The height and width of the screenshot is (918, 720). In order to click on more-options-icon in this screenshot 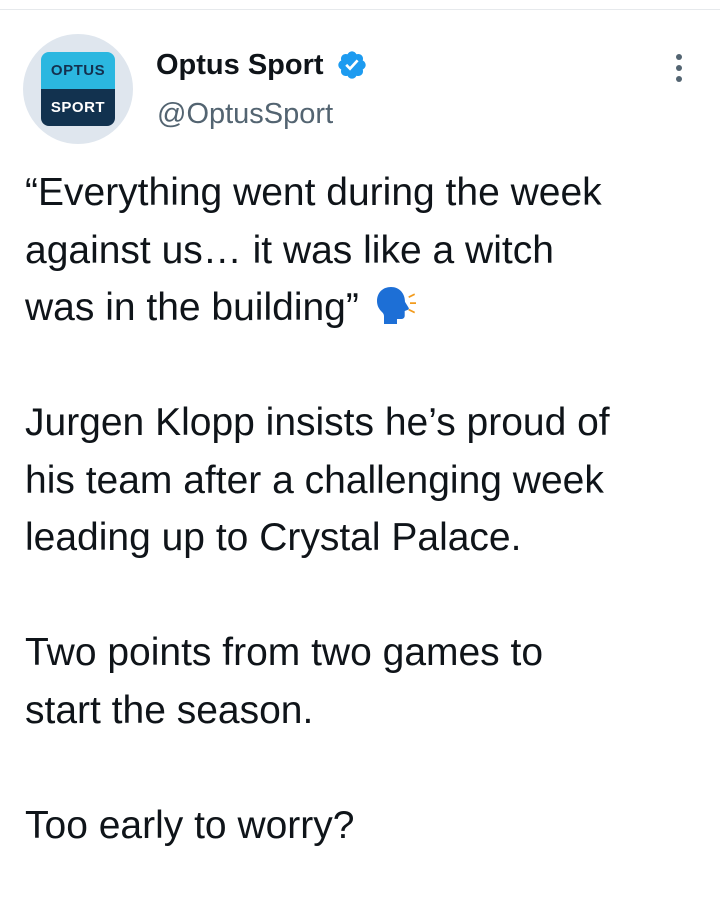, I will do `click(679, 68)`.